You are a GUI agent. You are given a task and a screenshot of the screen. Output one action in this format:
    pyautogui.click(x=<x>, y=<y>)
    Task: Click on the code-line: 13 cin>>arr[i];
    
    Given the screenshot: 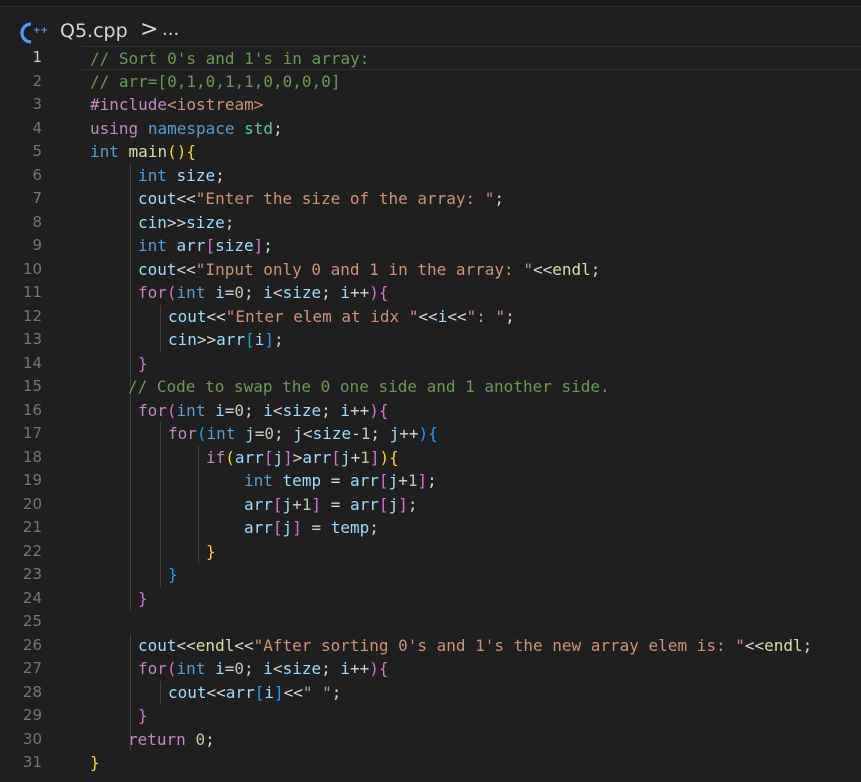 What is the action you would take?
    pyautogui.click(x=430, y=340)
    